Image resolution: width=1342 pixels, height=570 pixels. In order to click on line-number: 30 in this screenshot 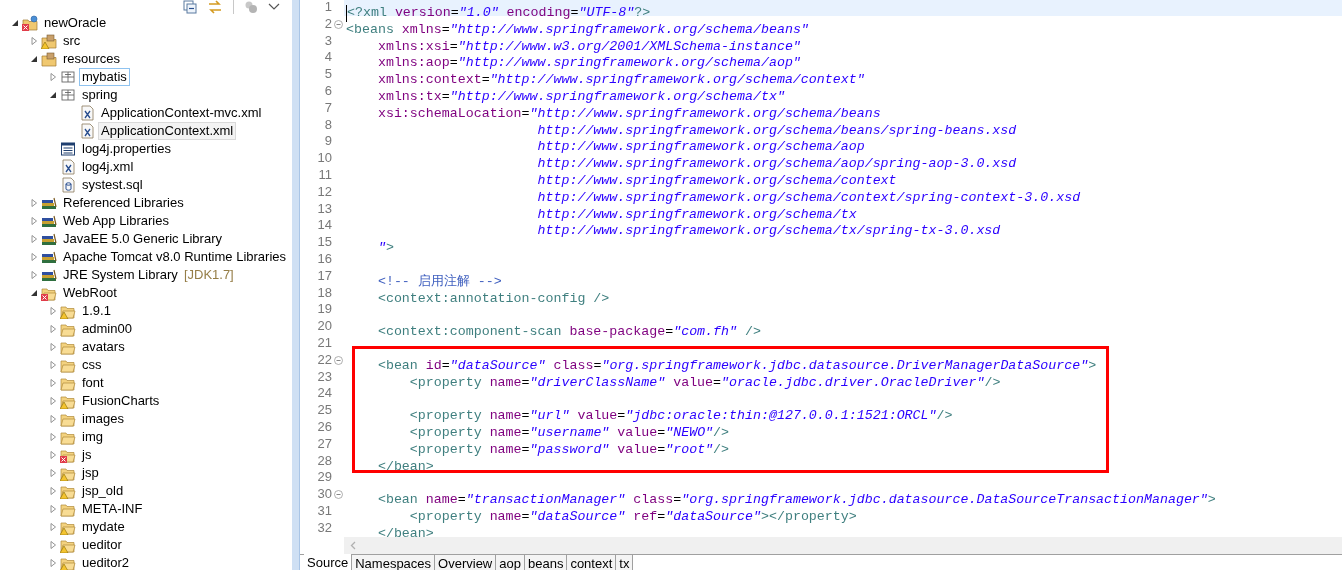, I will do `click(324, 494)`.